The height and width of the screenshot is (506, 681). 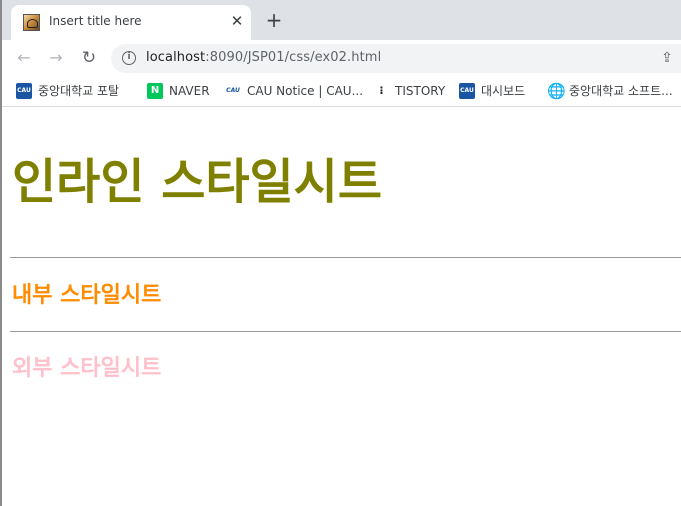 What do you see at coordinates (95, 21) in the screenshot?
I see `tab-title: Insert title here` at bounding box center [95, 21].